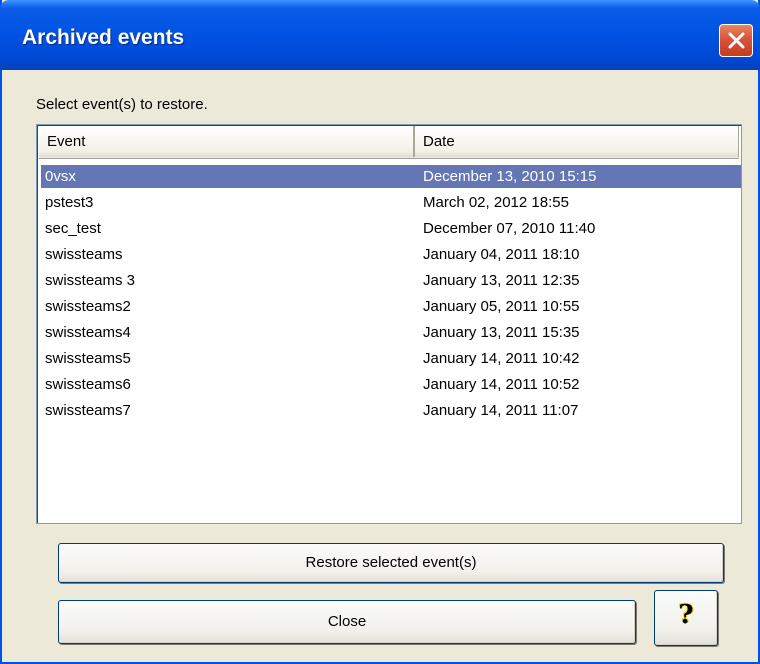  I want to click on list-header: Event Date, so click(389, 142).